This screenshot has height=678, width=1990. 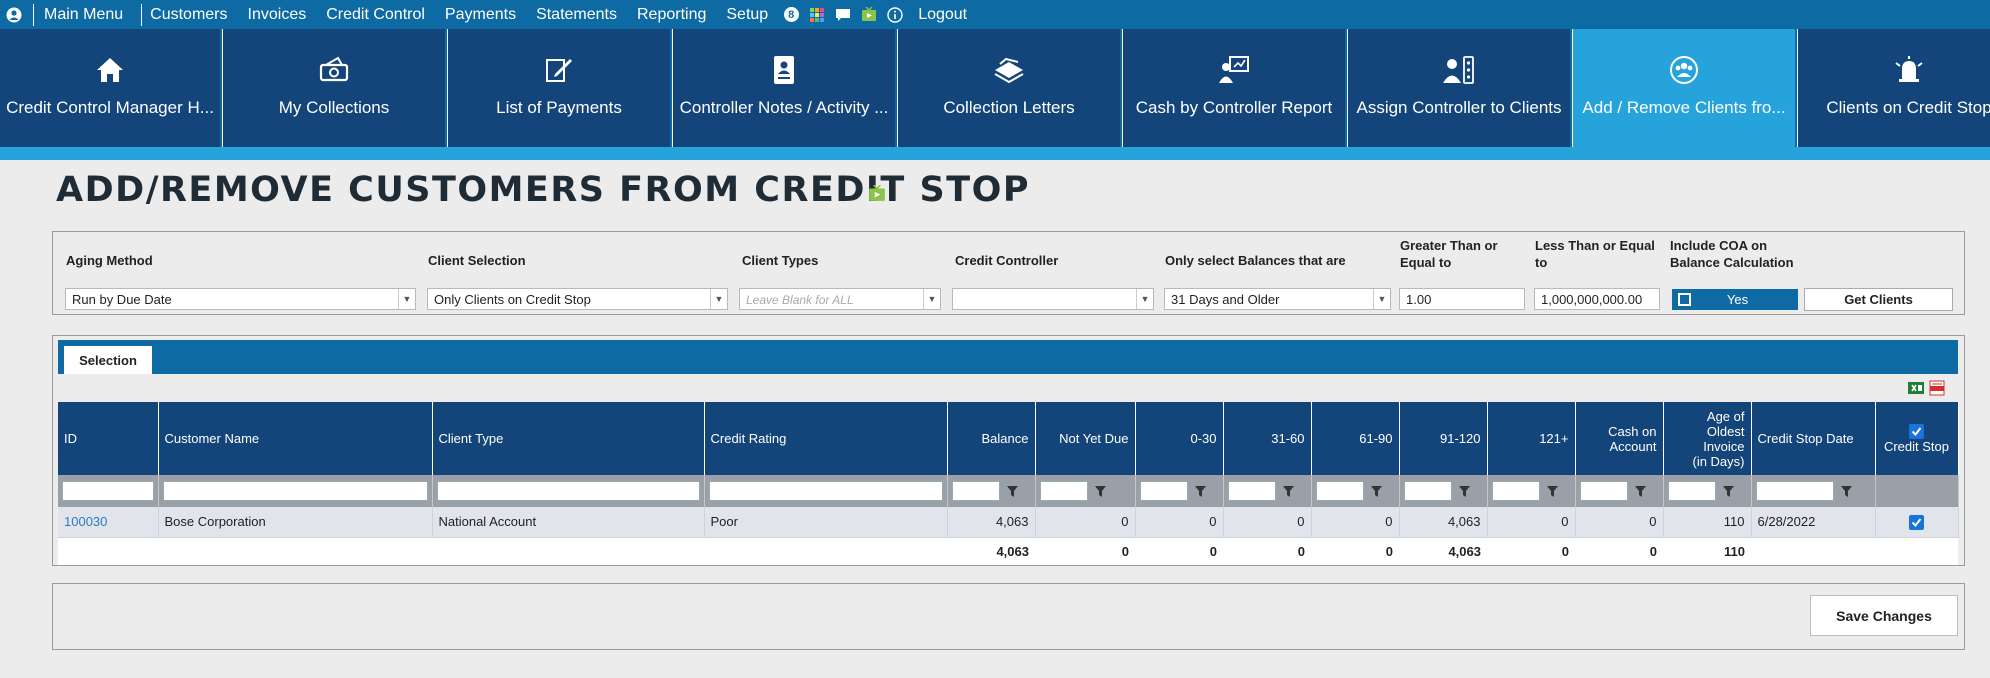 I want to click on total-age: 110, so click(x=1707, y=551).